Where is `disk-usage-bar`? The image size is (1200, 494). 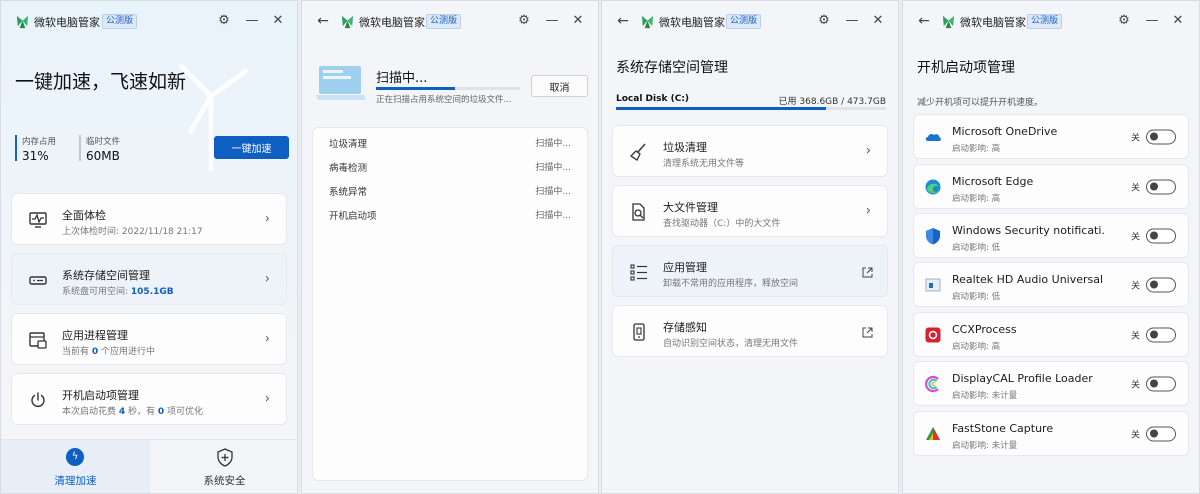 disk-usage-bar is located at coordinates (751, 108).